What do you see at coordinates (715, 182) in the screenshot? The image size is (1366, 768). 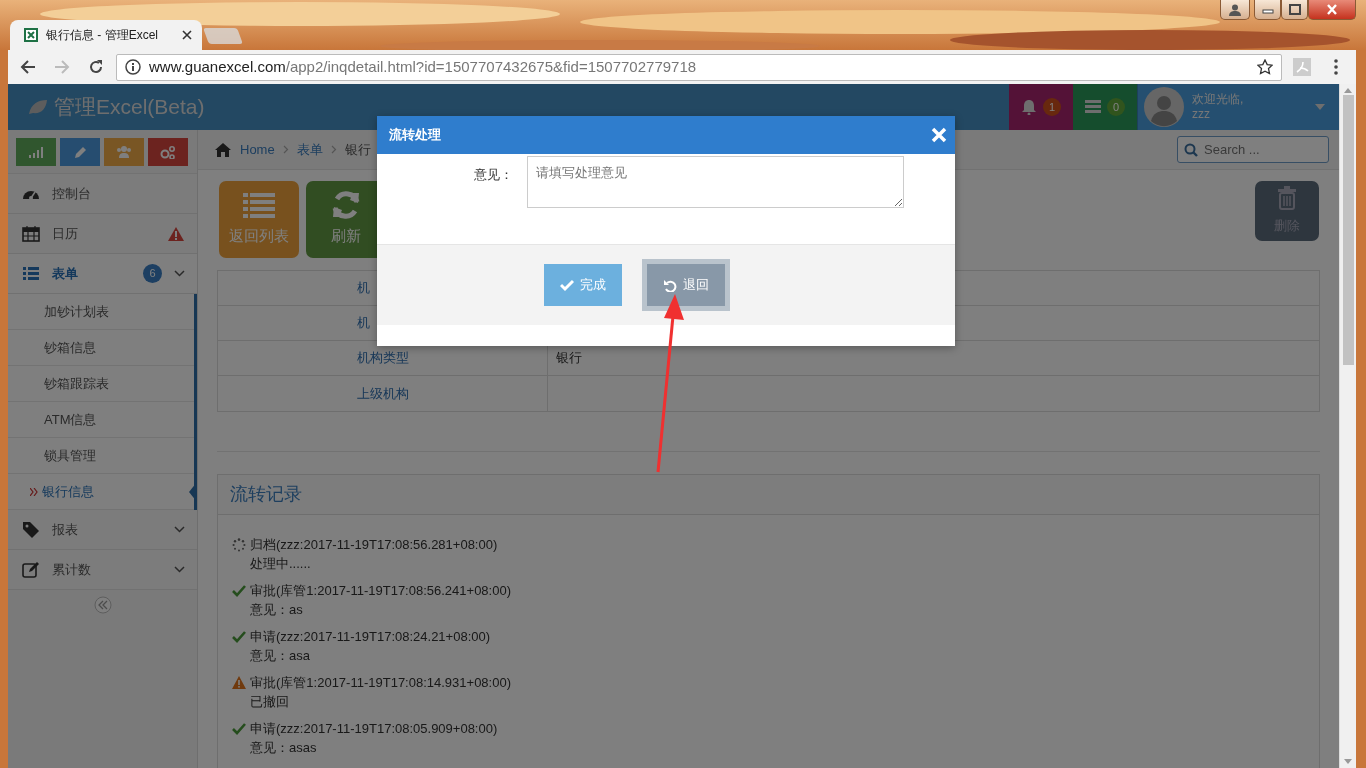 I see `comment-field: 请填写处理意见` at bounding box center [715, 182].